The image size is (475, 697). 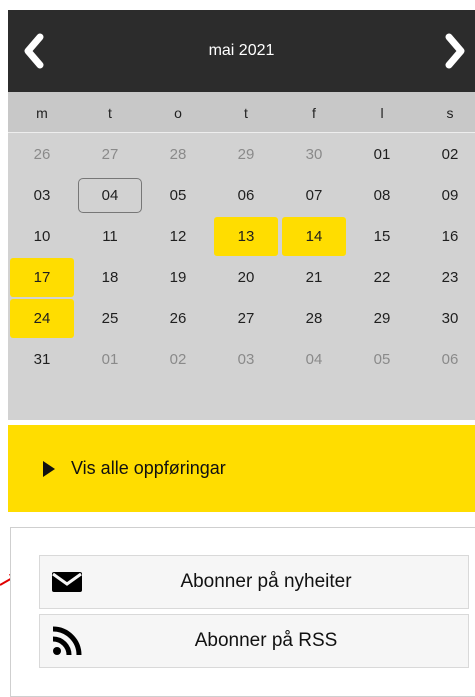 I want to click on calendar-day: 10, so click(x=42, y=236).